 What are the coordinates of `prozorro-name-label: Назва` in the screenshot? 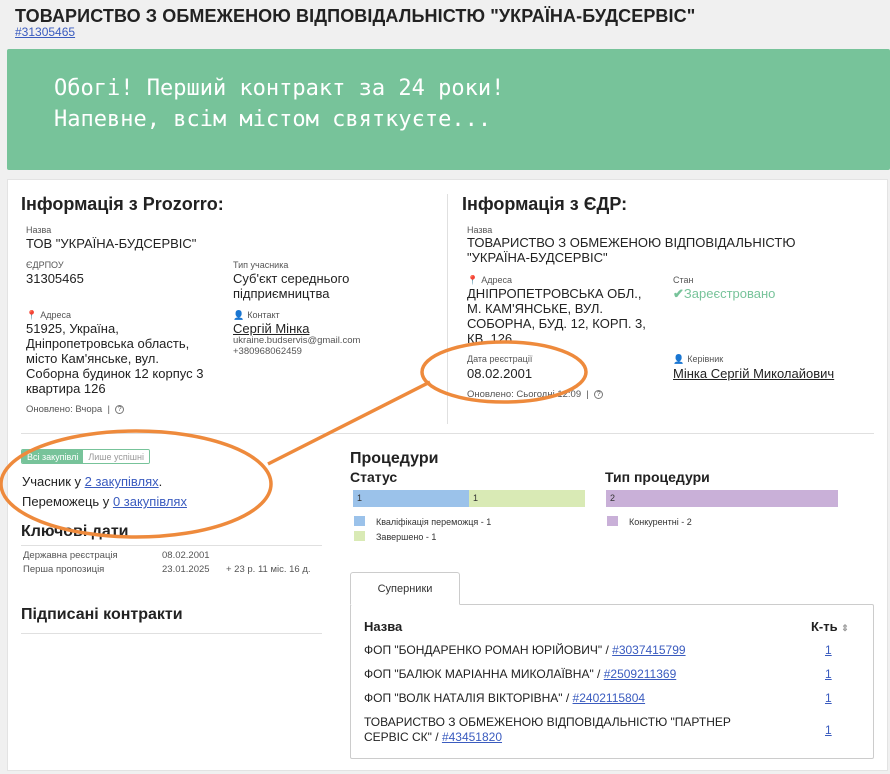 It's located at (39, 230).